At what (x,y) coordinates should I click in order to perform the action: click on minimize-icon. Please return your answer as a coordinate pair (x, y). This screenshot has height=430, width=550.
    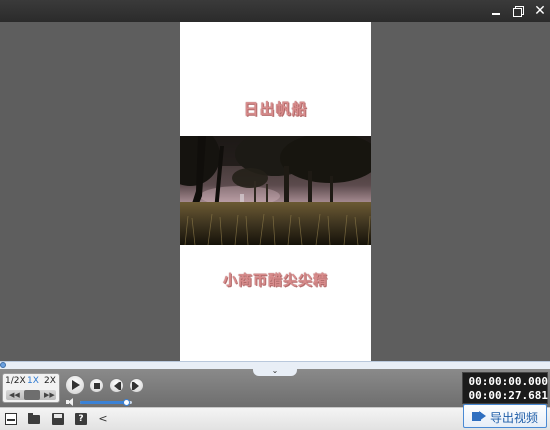
    Looking at the image, I should click on (496, 11).